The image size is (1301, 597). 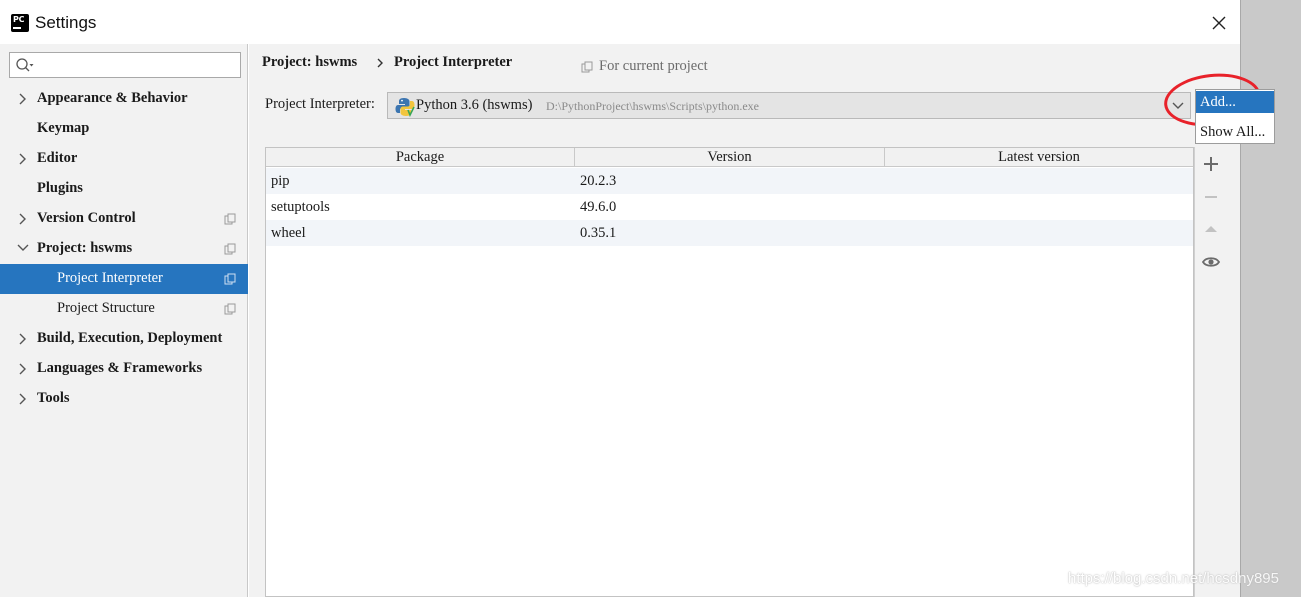 I want to click on package-name: wheel, so click(x=288, y=233).